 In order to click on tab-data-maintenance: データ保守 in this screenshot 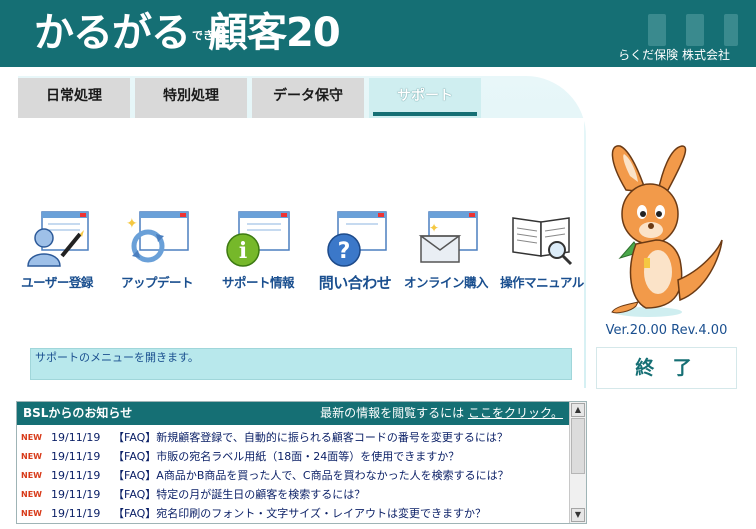, I will do `click(308, 98)`.